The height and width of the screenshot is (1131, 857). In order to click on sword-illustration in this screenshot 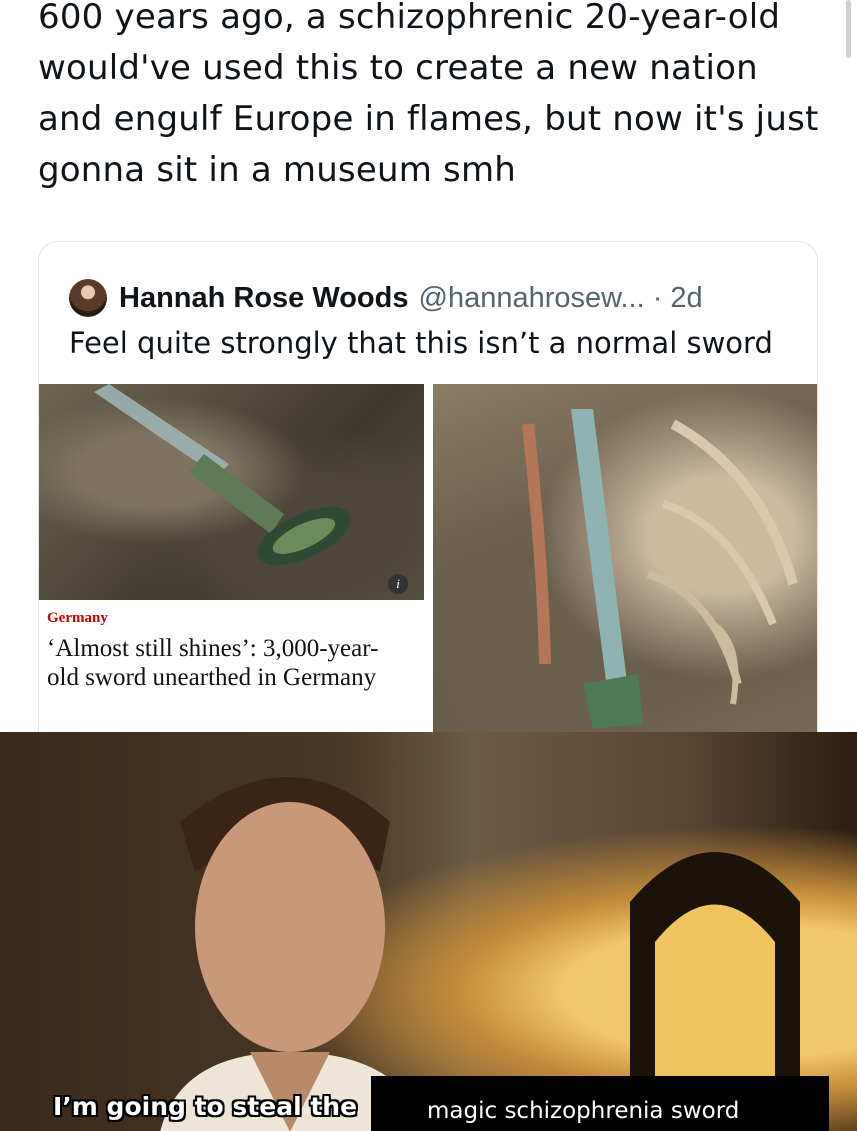, I will do `click(222, 475)`.